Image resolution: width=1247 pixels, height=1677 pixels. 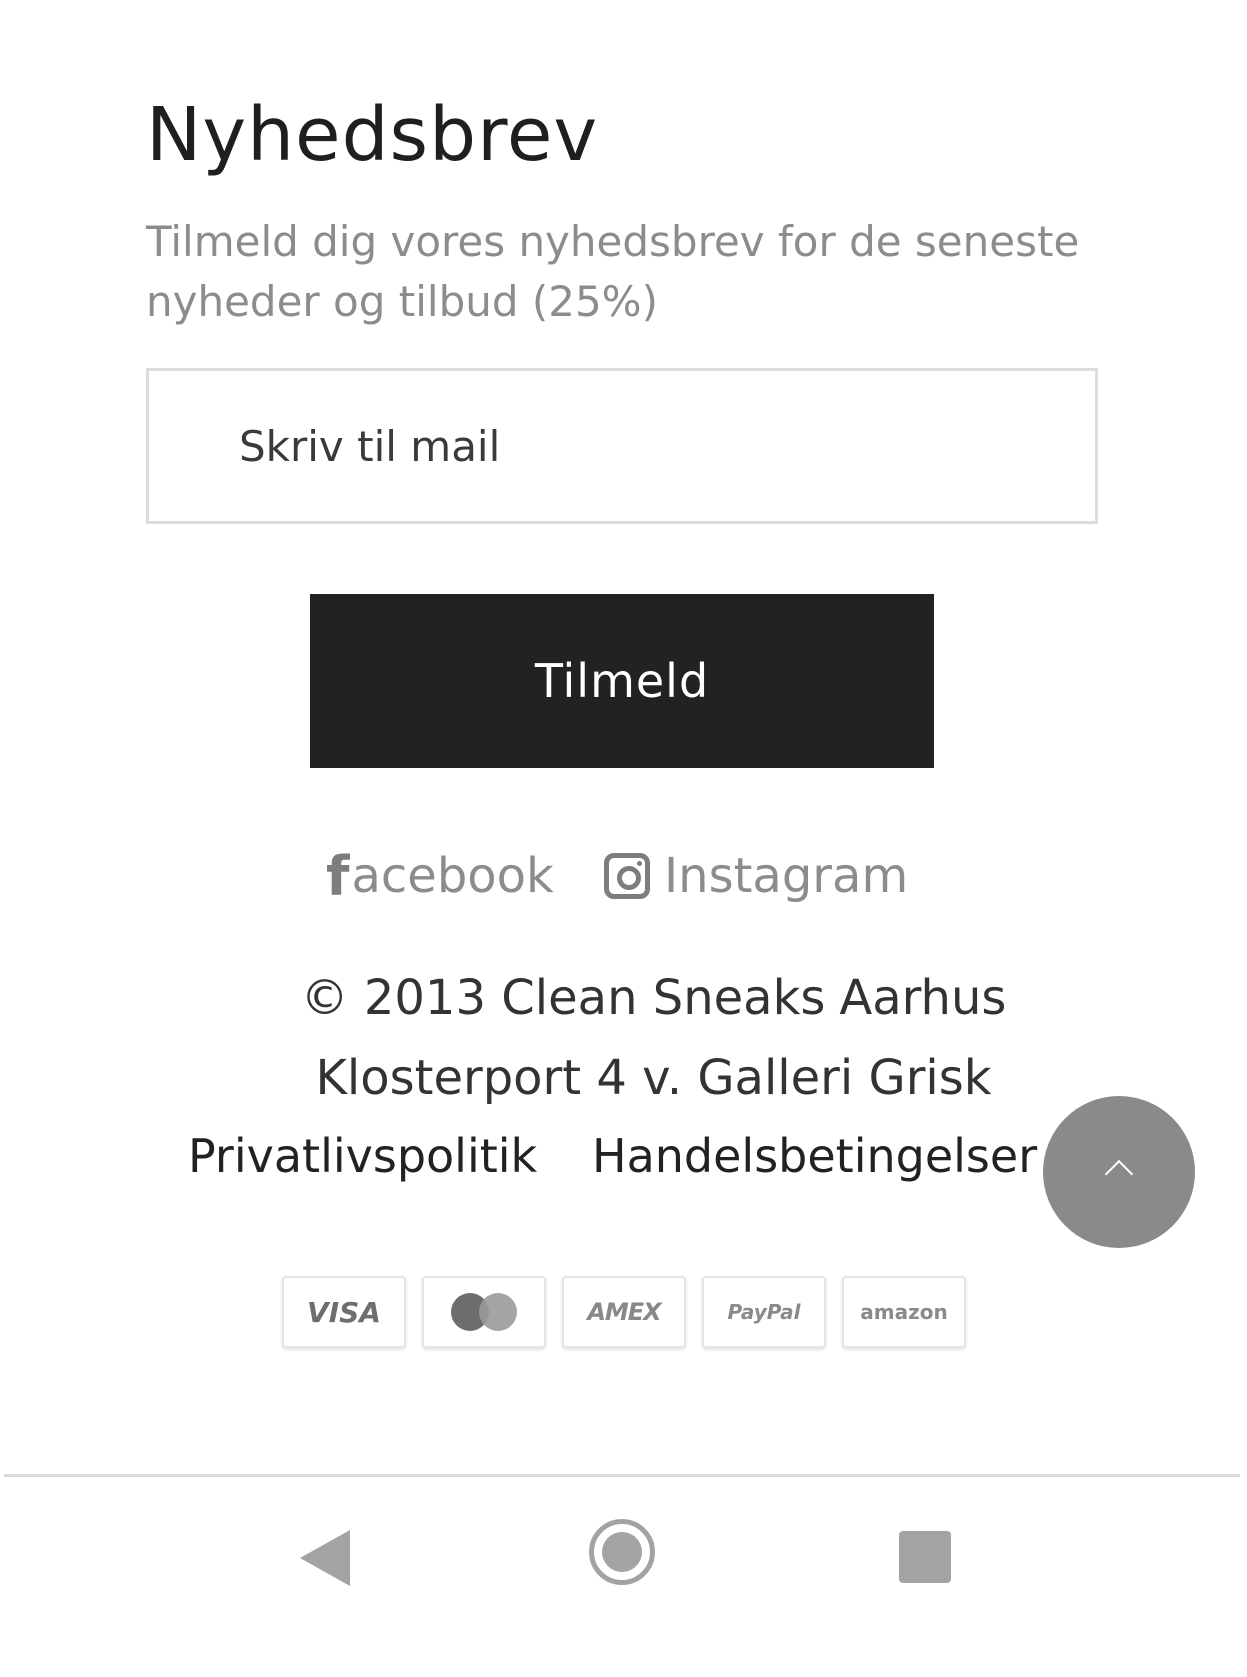 What do you see at coordinates (904, 1312) in the screenshot?
I see `amazon-logo: amazon` at bounding box center [904, 1312].